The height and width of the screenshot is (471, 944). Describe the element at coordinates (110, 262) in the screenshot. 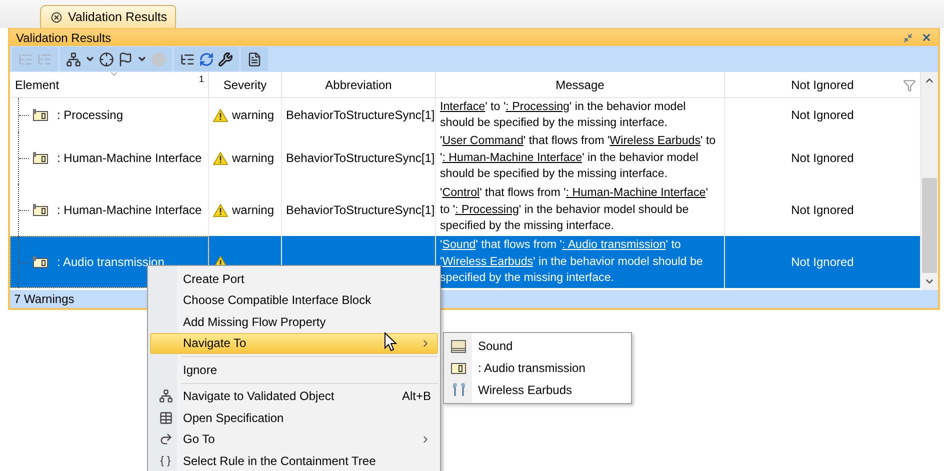

I see `element-name: : Audio transmission` at that location.